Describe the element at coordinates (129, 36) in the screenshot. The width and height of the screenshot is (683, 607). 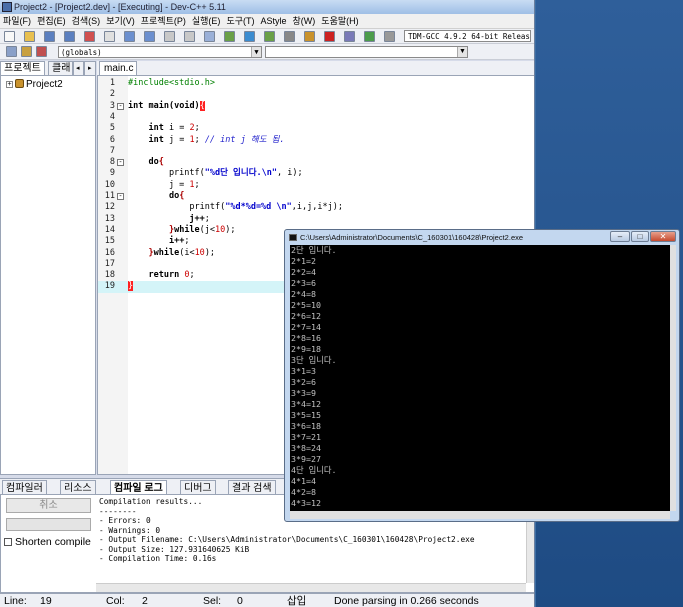
I see `undo-icon` at that location.